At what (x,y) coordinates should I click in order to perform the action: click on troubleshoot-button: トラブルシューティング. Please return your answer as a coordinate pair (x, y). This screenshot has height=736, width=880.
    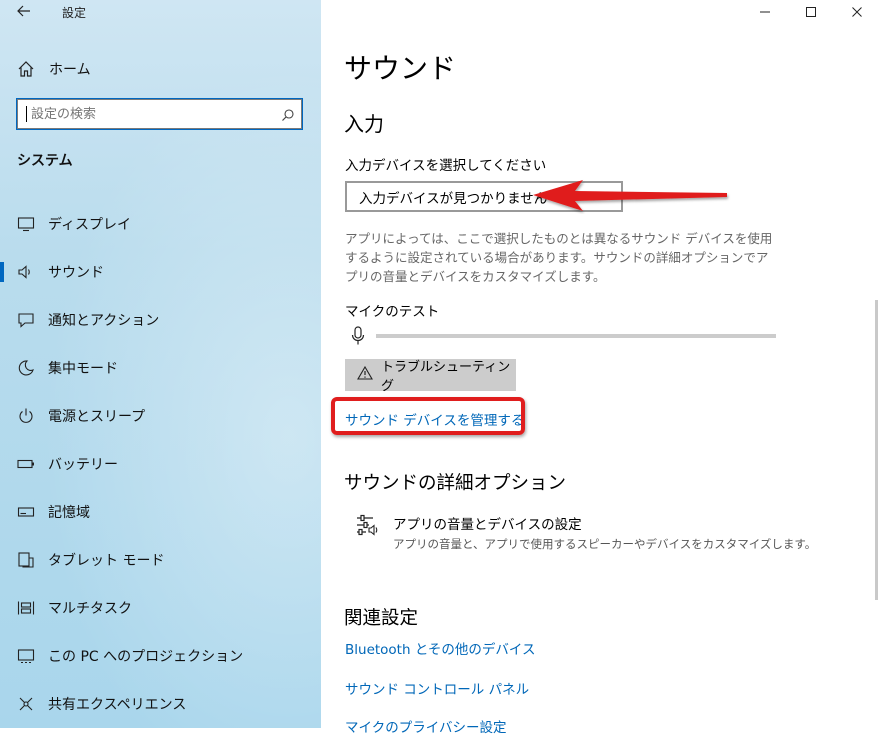
    Looking at the image, I should click on (430, 376).